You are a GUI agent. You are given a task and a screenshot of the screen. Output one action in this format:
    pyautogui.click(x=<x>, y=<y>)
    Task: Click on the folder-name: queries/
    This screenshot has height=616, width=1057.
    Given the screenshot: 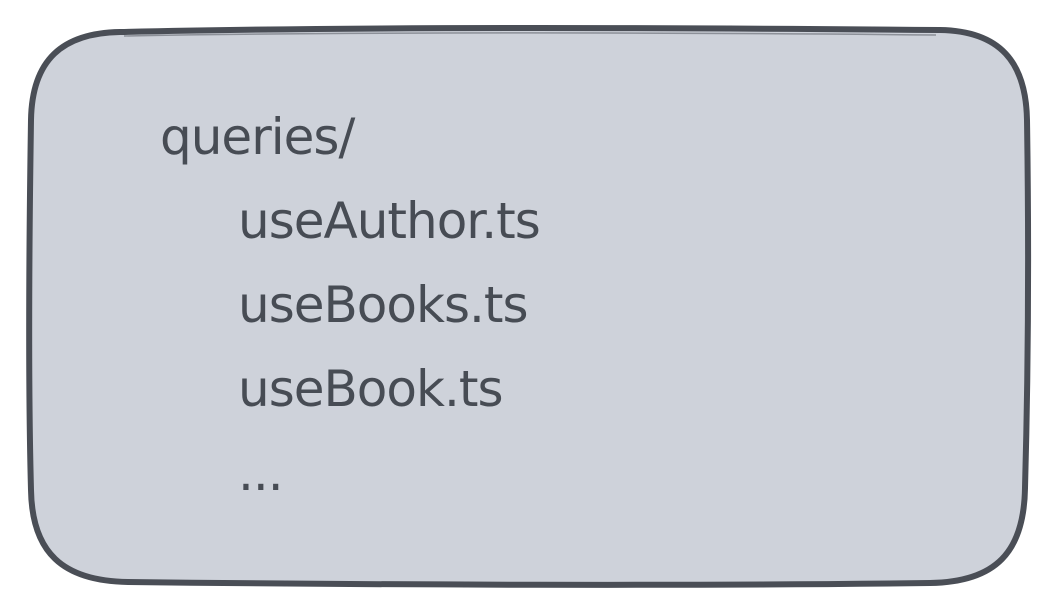 What is the action you would take?
    pyautogui.click(x=257, y=137)
    